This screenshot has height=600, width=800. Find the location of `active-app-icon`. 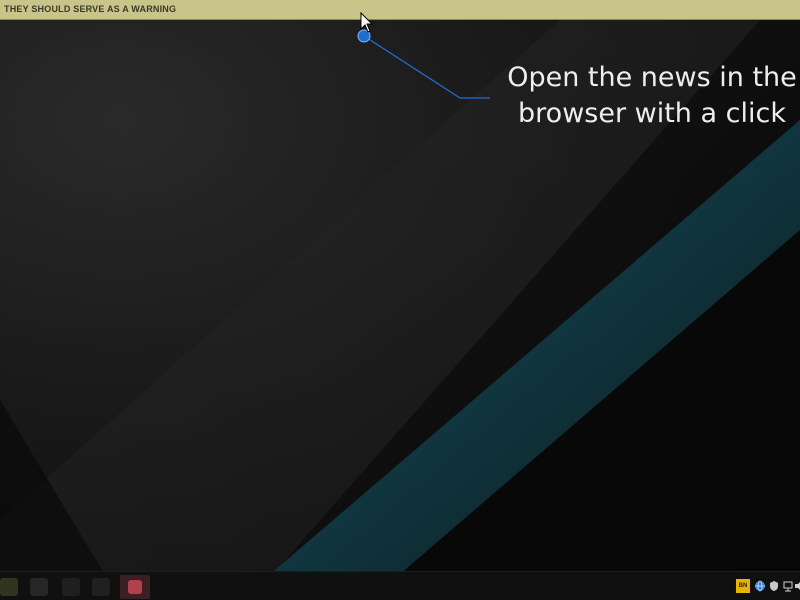

active-app-icon is located at coordinates (135, 587).